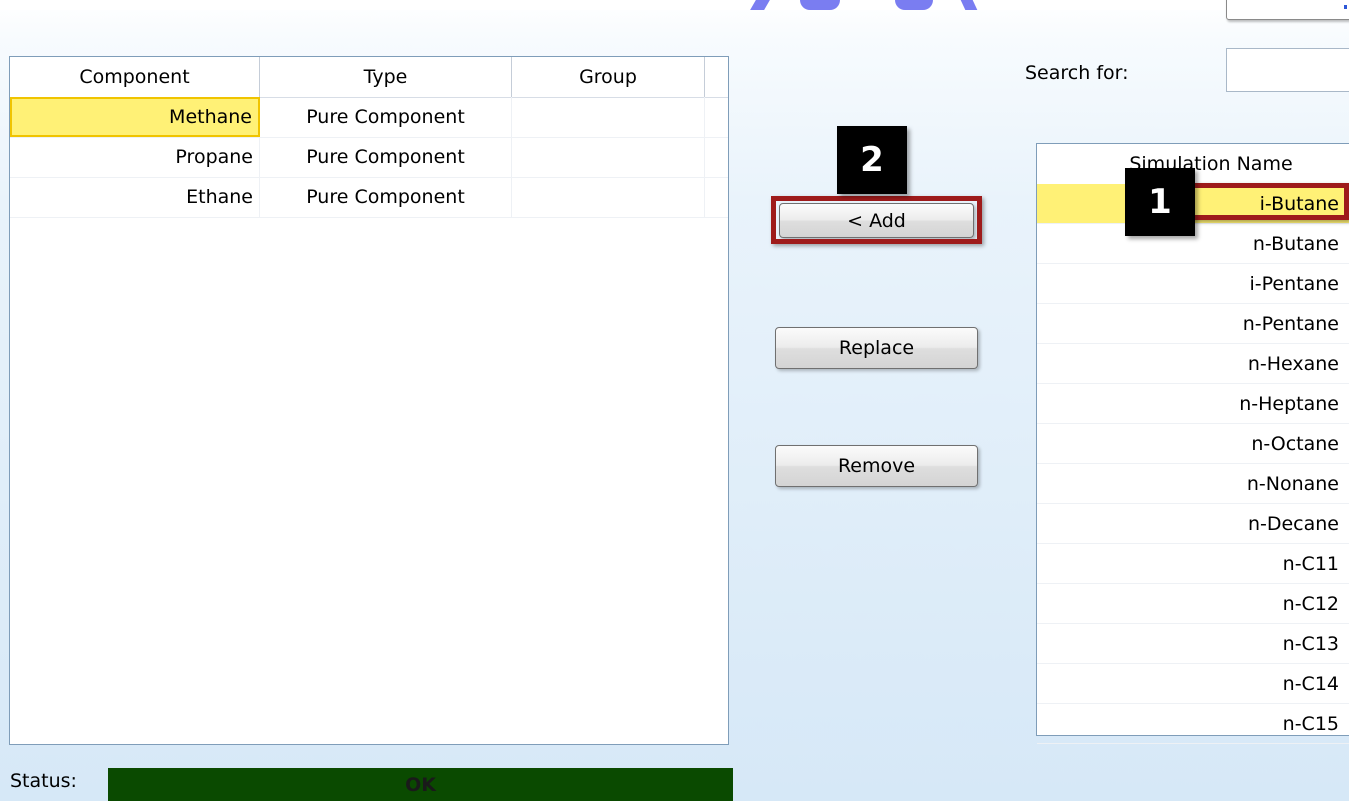 Image resolution: width=1349 pixels, height=801 pixels. I want to click on table-row: Ethane Pure Component, so click(369, 197).